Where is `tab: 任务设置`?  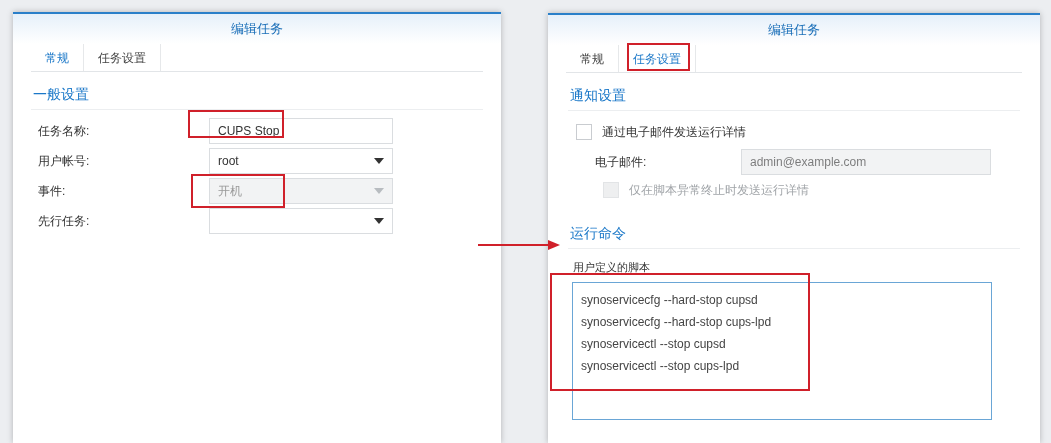 tab: 任务设置 is located at coordinates (122, 57).